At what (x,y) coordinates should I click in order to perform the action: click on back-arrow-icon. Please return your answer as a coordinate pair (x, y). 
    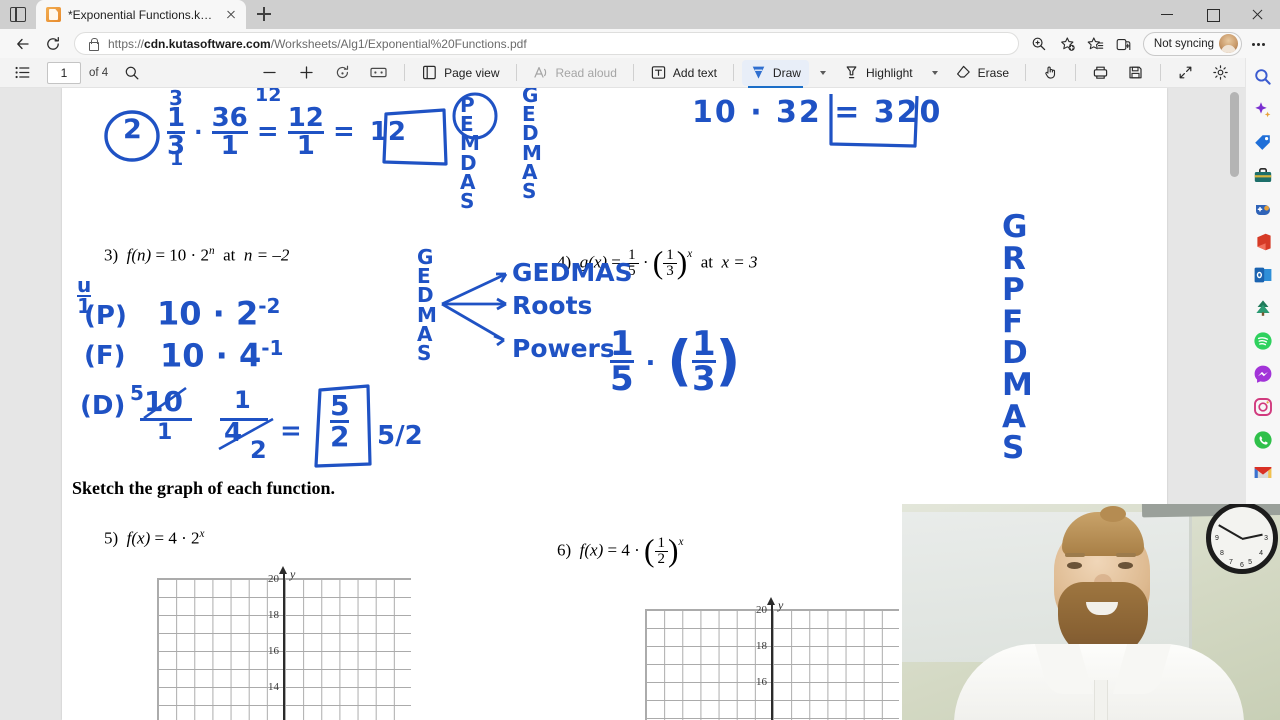
    Looking at the image, I should click on (23, 44).